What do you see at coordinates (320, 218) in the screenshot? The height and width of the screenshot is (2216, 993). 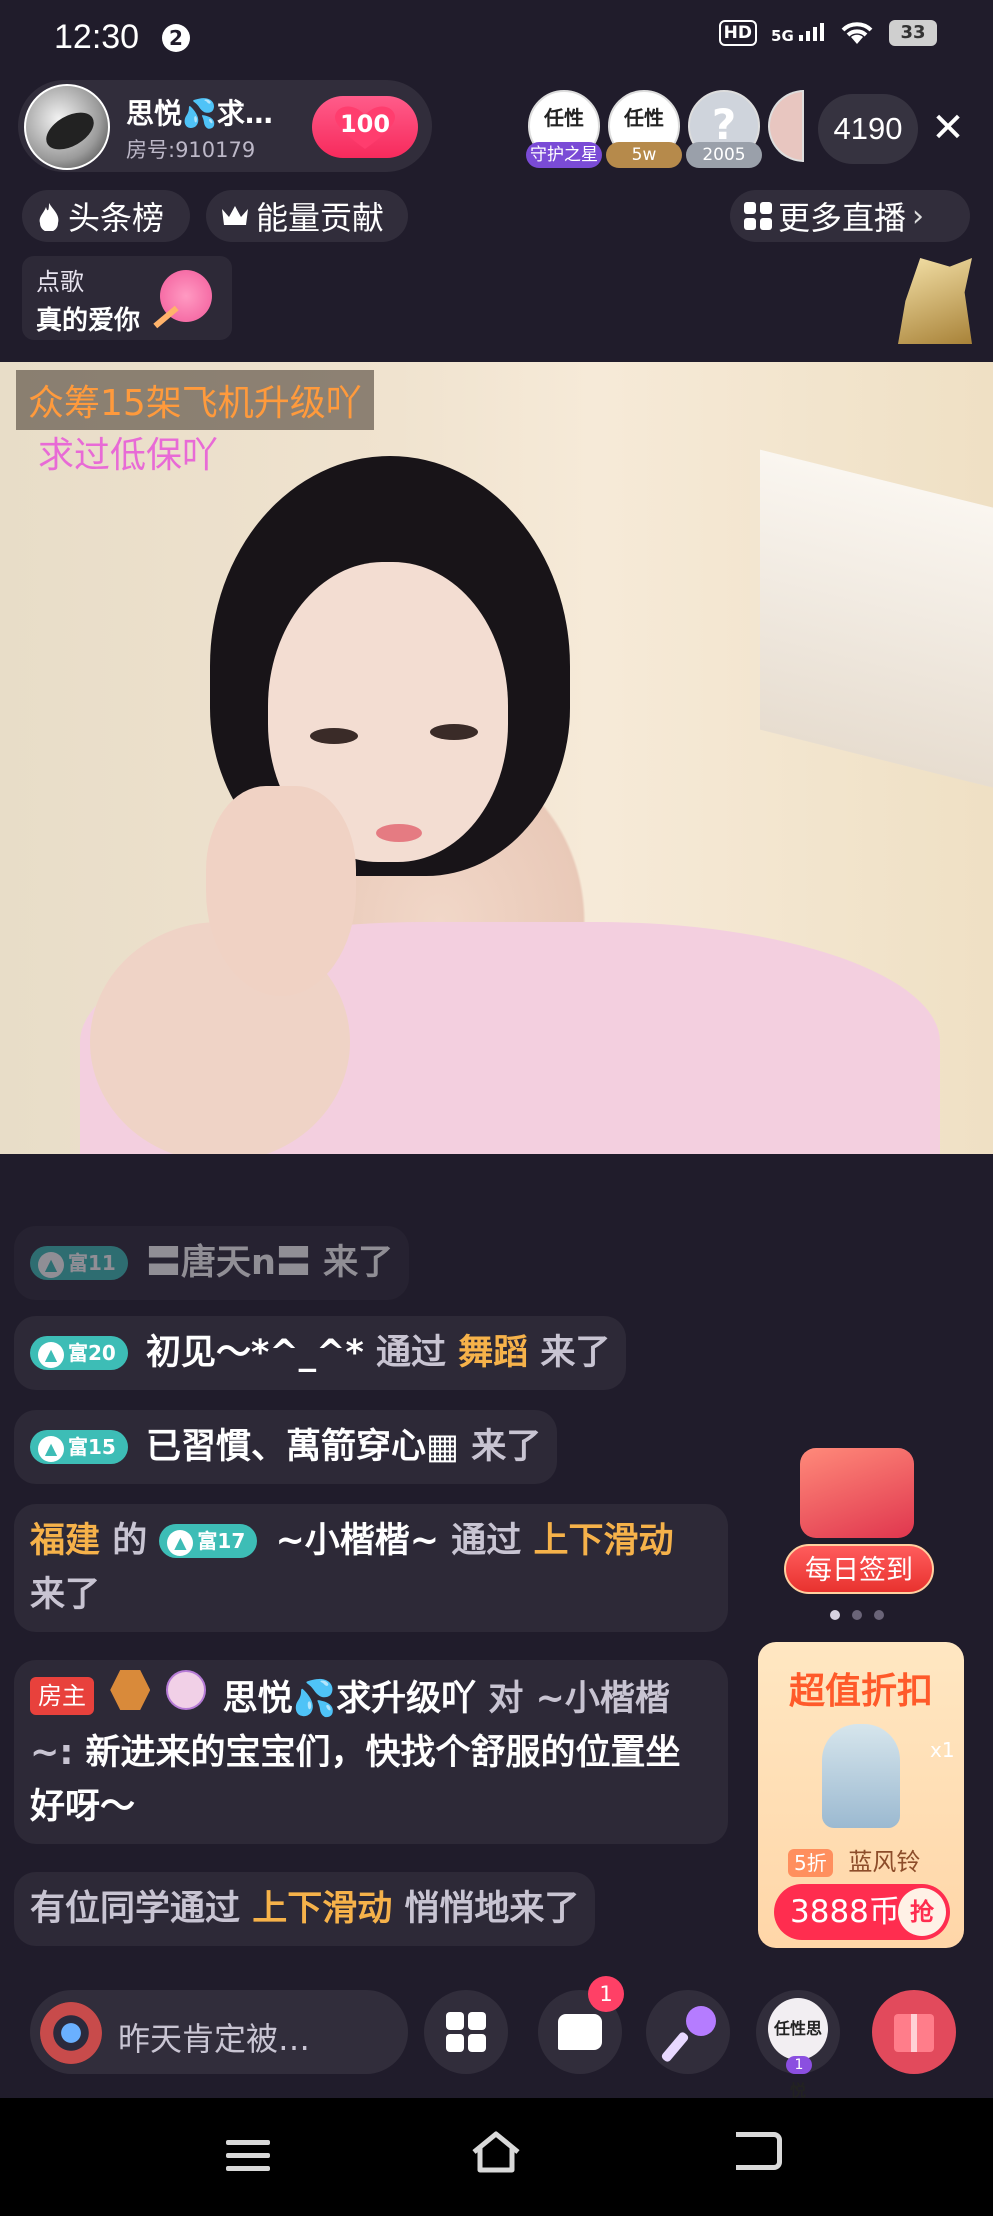 I see `energy-contribution-label: 能量贡献` at bounding box center [320, 218].